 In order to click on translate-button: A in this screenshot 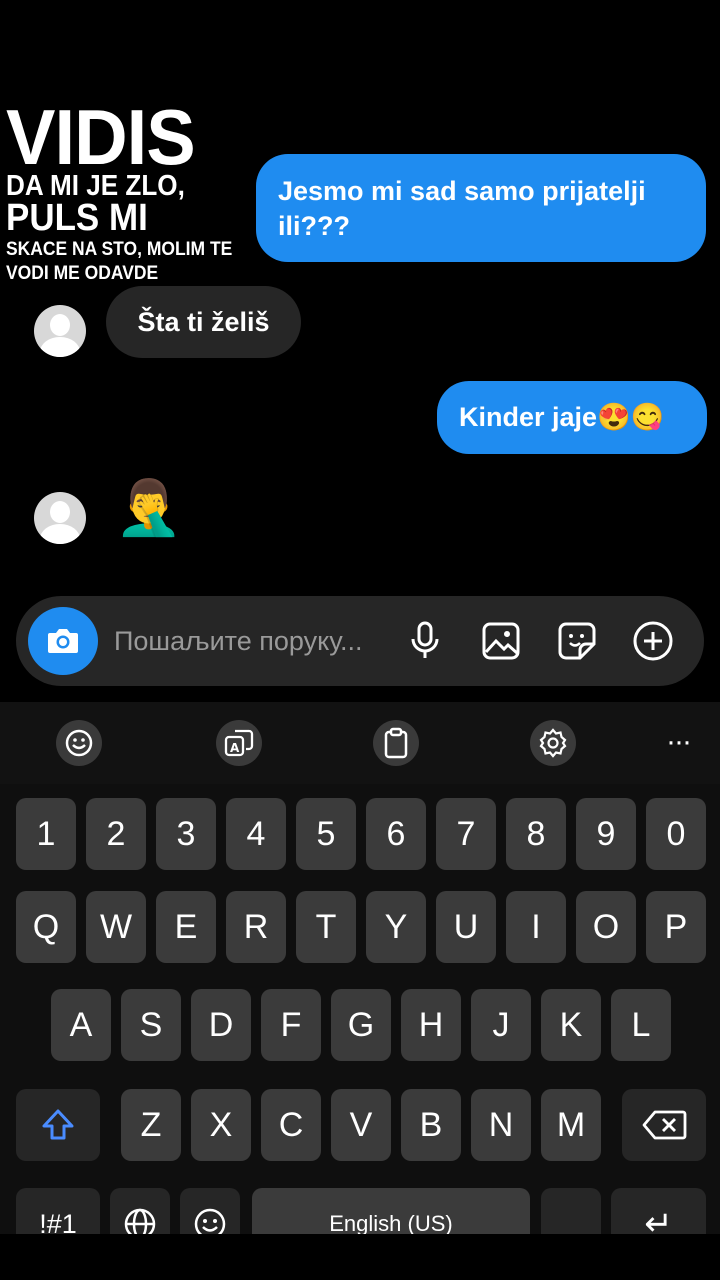, I will do `click(239, 743)`.